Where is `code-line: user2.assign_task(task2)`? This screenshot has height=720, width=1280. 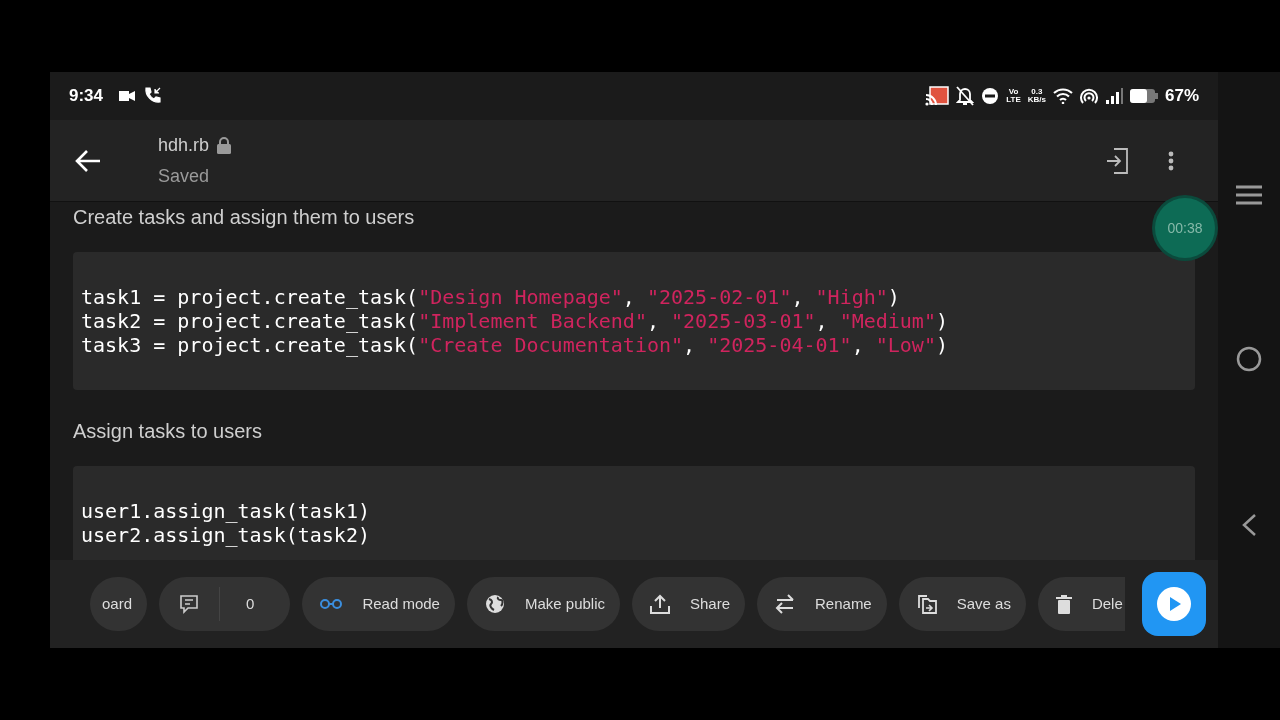
code-line: user2.assign_task(task2) is located at coordinates (226, 535).